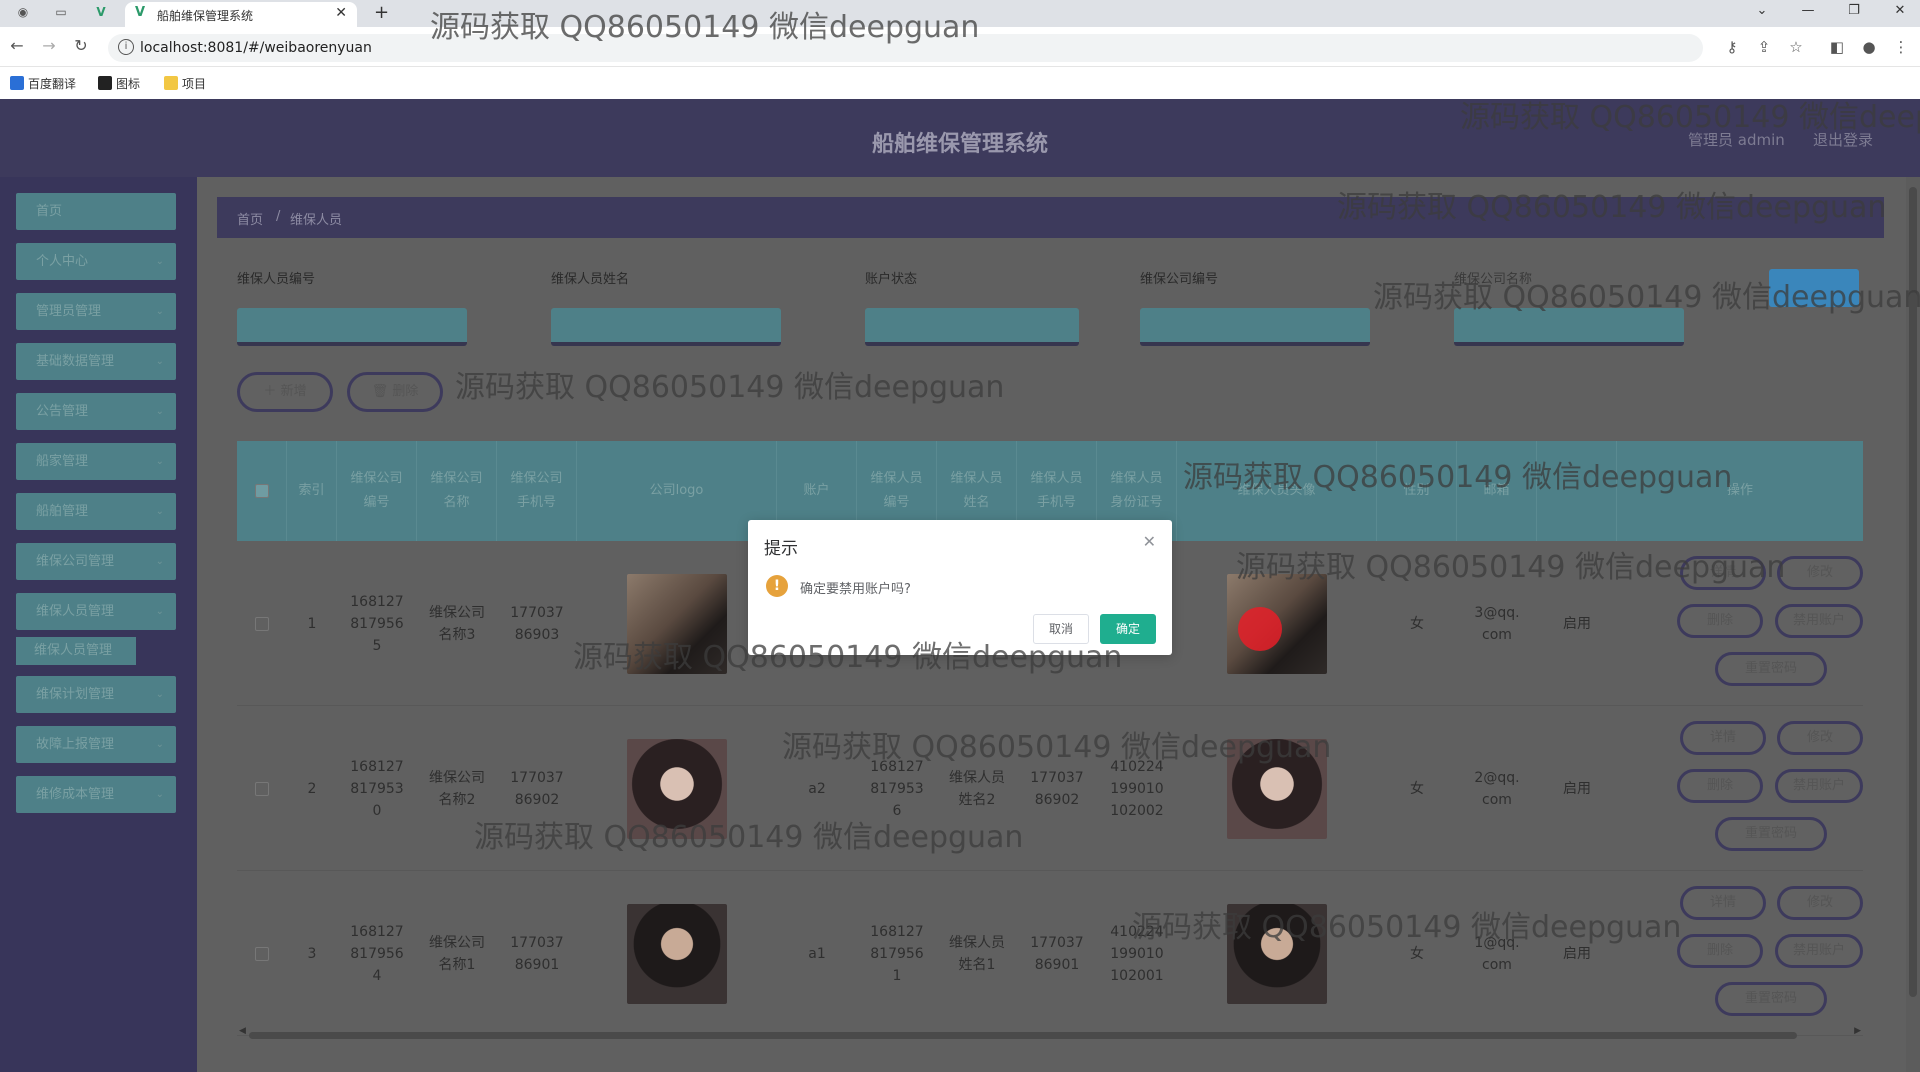 The height and width of the screenshot is (1072, 1920). What do you see at coordinates (43, 83) in the screenshot?
I see `bookmark-item: 百度翻译` at bounding box center [43, 83].